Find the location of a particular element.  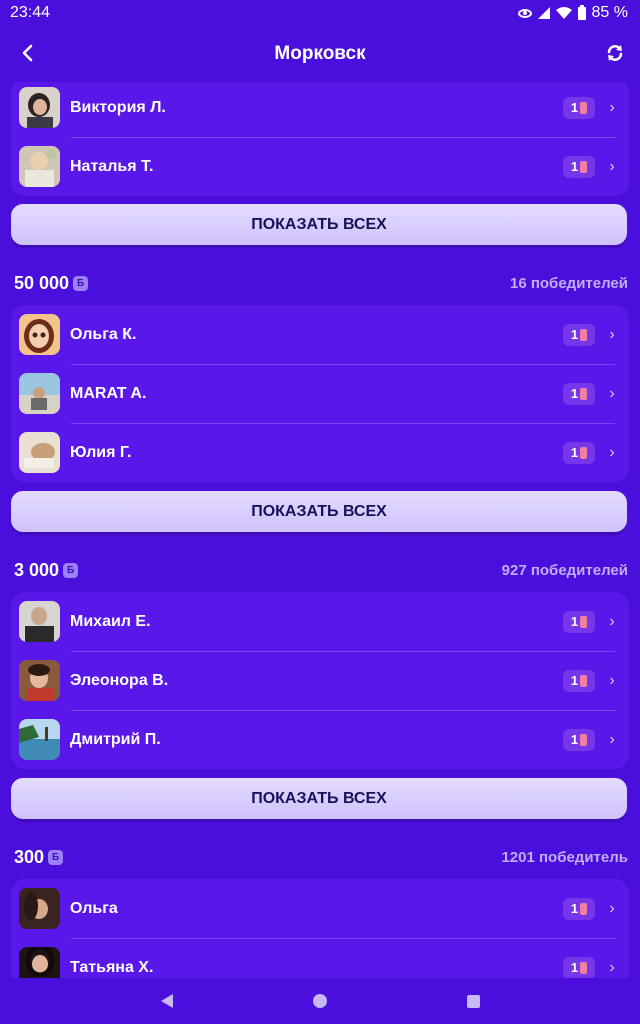

winners-card: Ольга 1 › Татьяна Х. 1 › is located at coordinates (320, 928).